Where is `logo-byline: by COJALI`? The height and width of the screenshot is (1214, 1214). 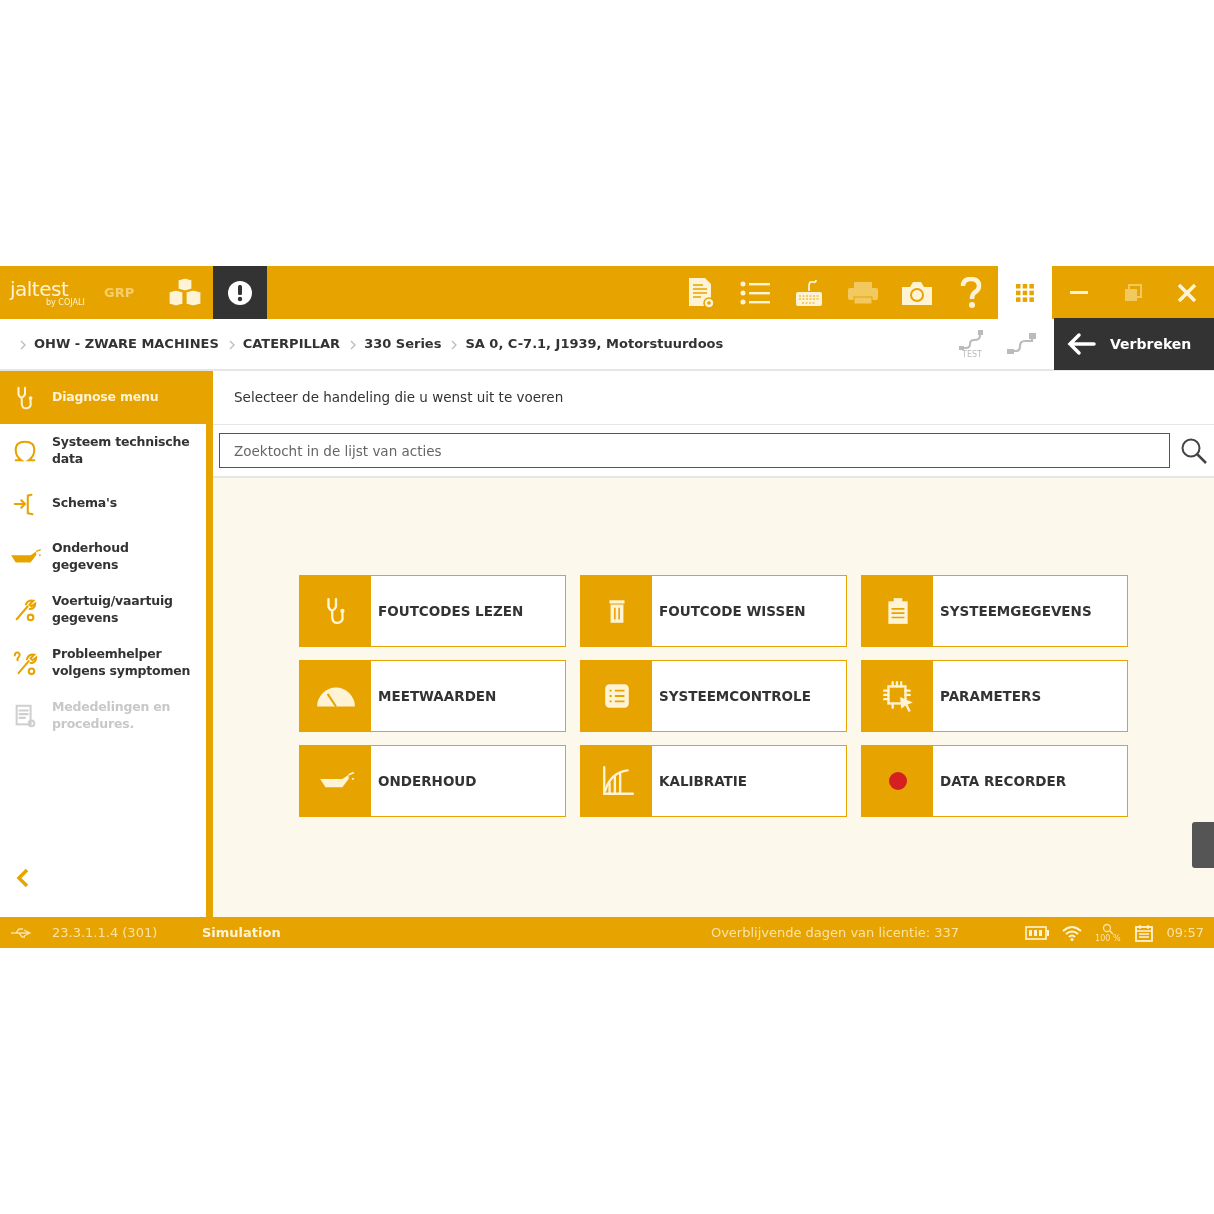
logo-byline: by COJALI is located at coordinates (66, 302).